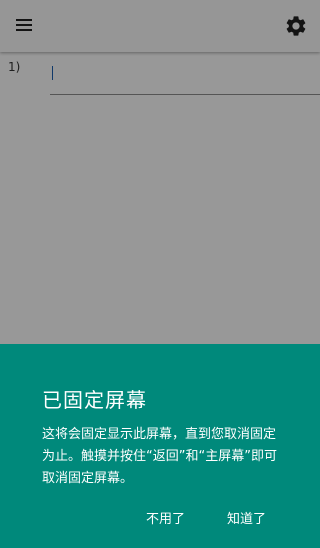 This screenshot has height=548, width=320. What do you see at coordinates (246, 517) in the screenshot?
I see `got-it-button: 知道了` at bounding box center [246, 517].